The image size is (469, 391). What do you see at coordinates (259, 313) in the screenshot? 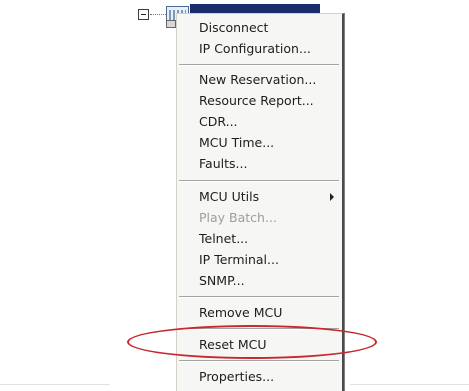
I see `menu-item-remove-mcu: Remove MCU` at bounding box center [259, 313].